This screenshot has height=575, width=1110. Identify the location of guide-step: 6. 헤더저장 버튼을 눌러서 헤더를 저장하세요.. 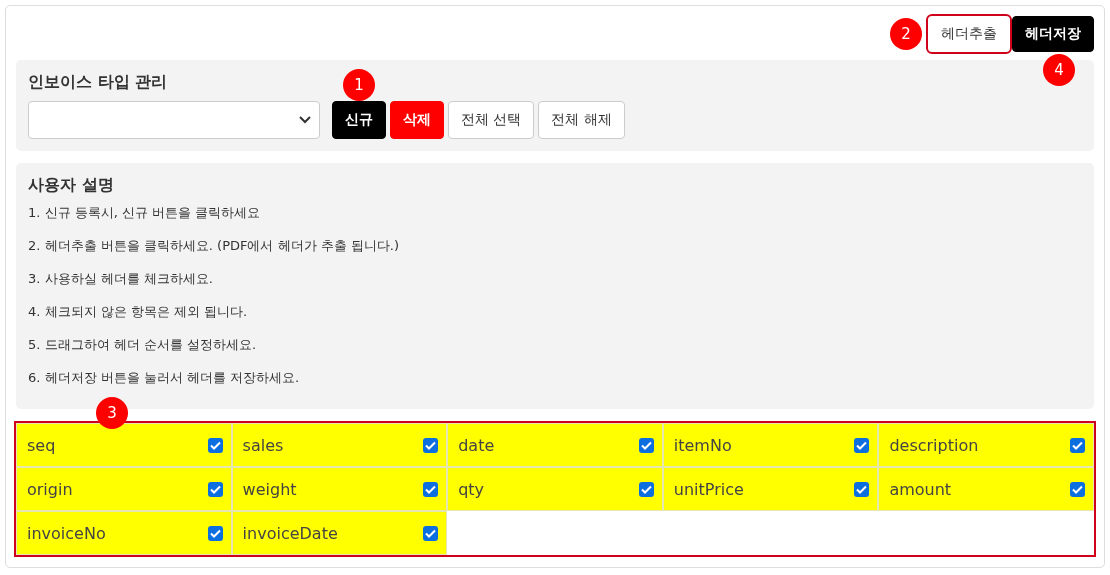
(555, 378).